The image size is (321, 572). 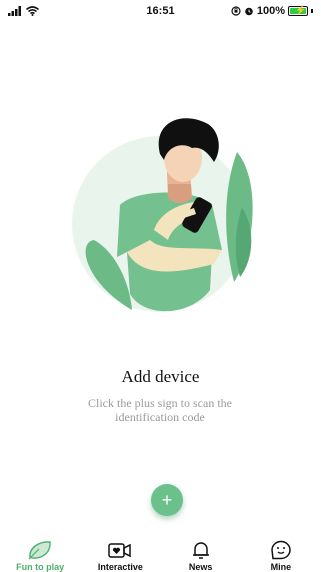 What do you see at coordinates (312, 11) in the screenshot?
I see `battery-cap` at bounding box center [312, 11].